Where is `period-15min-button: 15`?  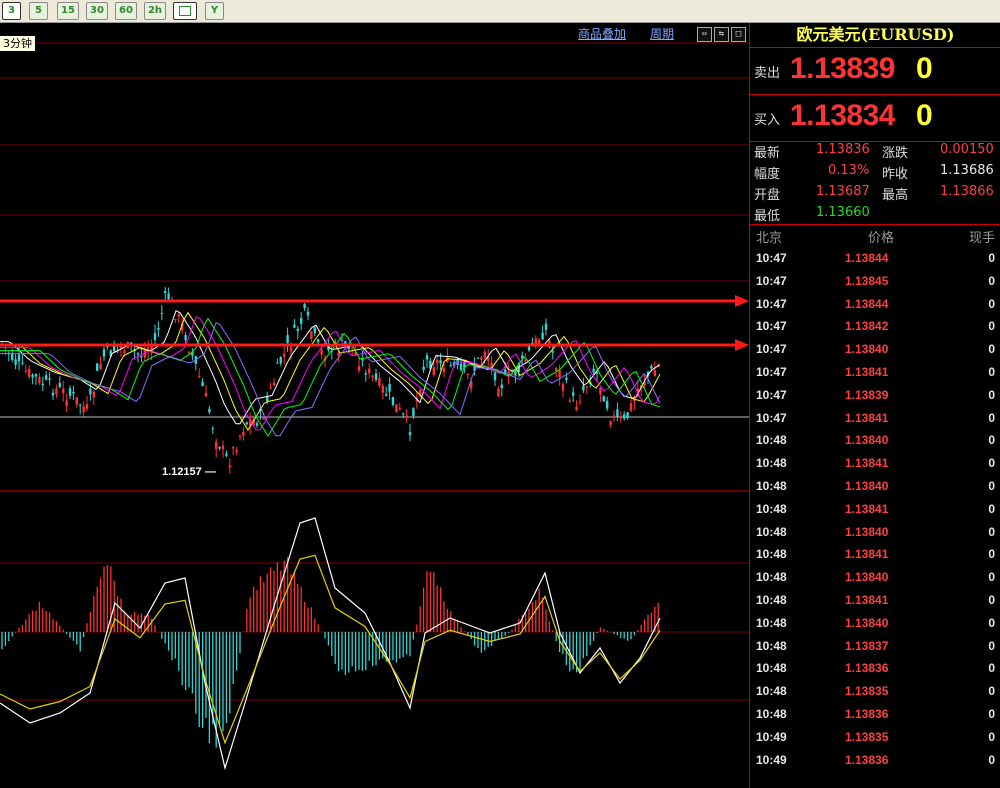
period-15min-button: 15 is located at coordinates (68, 11).